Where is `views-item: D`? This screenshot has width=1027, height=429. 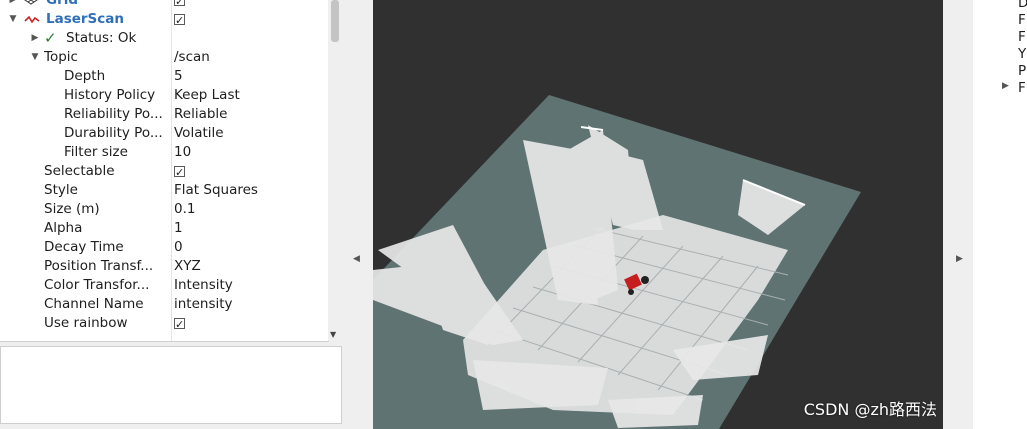
views-item: D is located at coordinates (1022, 5).